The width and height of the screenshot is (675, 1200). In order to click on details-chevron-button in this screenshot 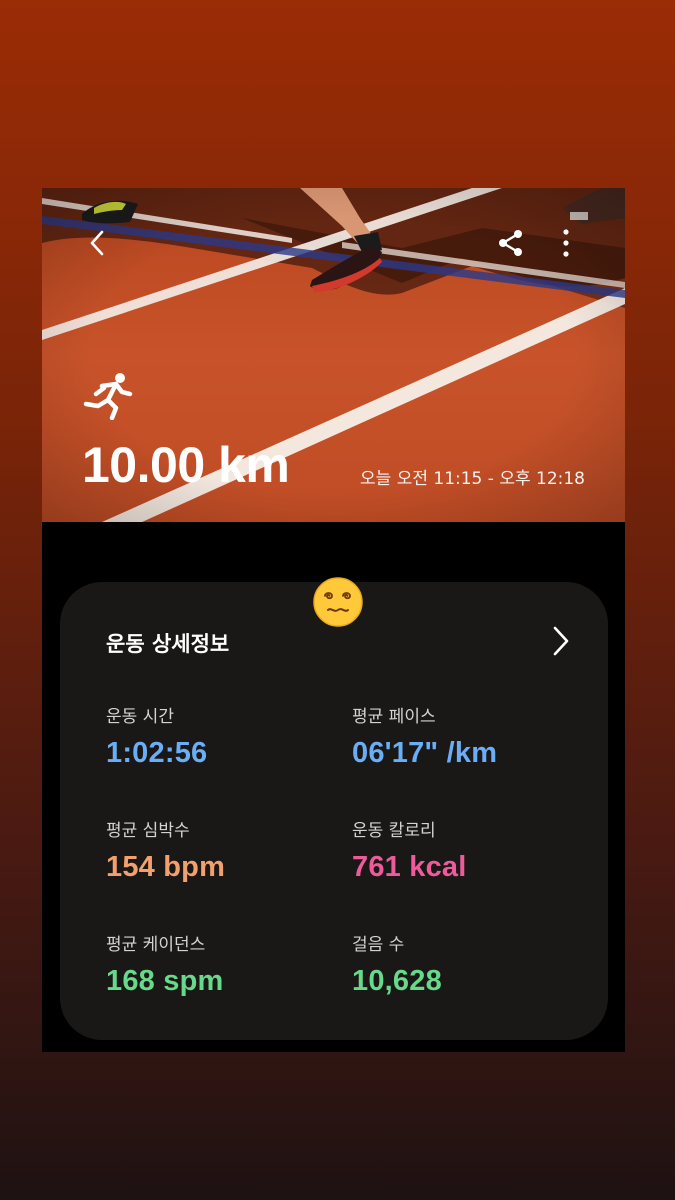, I will do `click(560, 641)`.